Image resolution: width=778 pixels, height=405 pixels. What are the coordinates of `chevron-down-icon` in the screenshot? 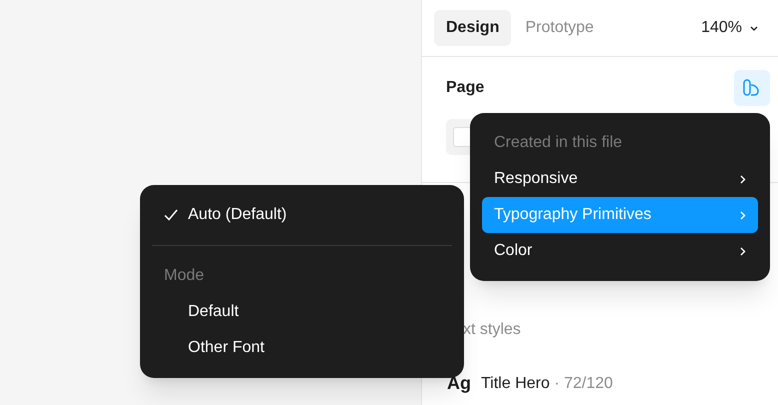 It's located at (754, 28).